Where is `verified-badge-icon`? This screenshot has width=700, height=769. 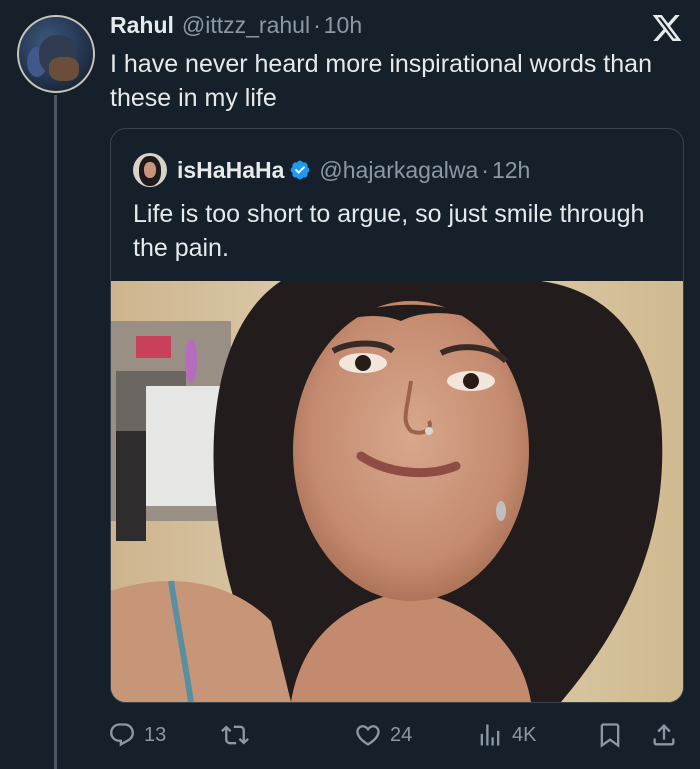
verified-badge-icon is located at coordinates (300, 170).